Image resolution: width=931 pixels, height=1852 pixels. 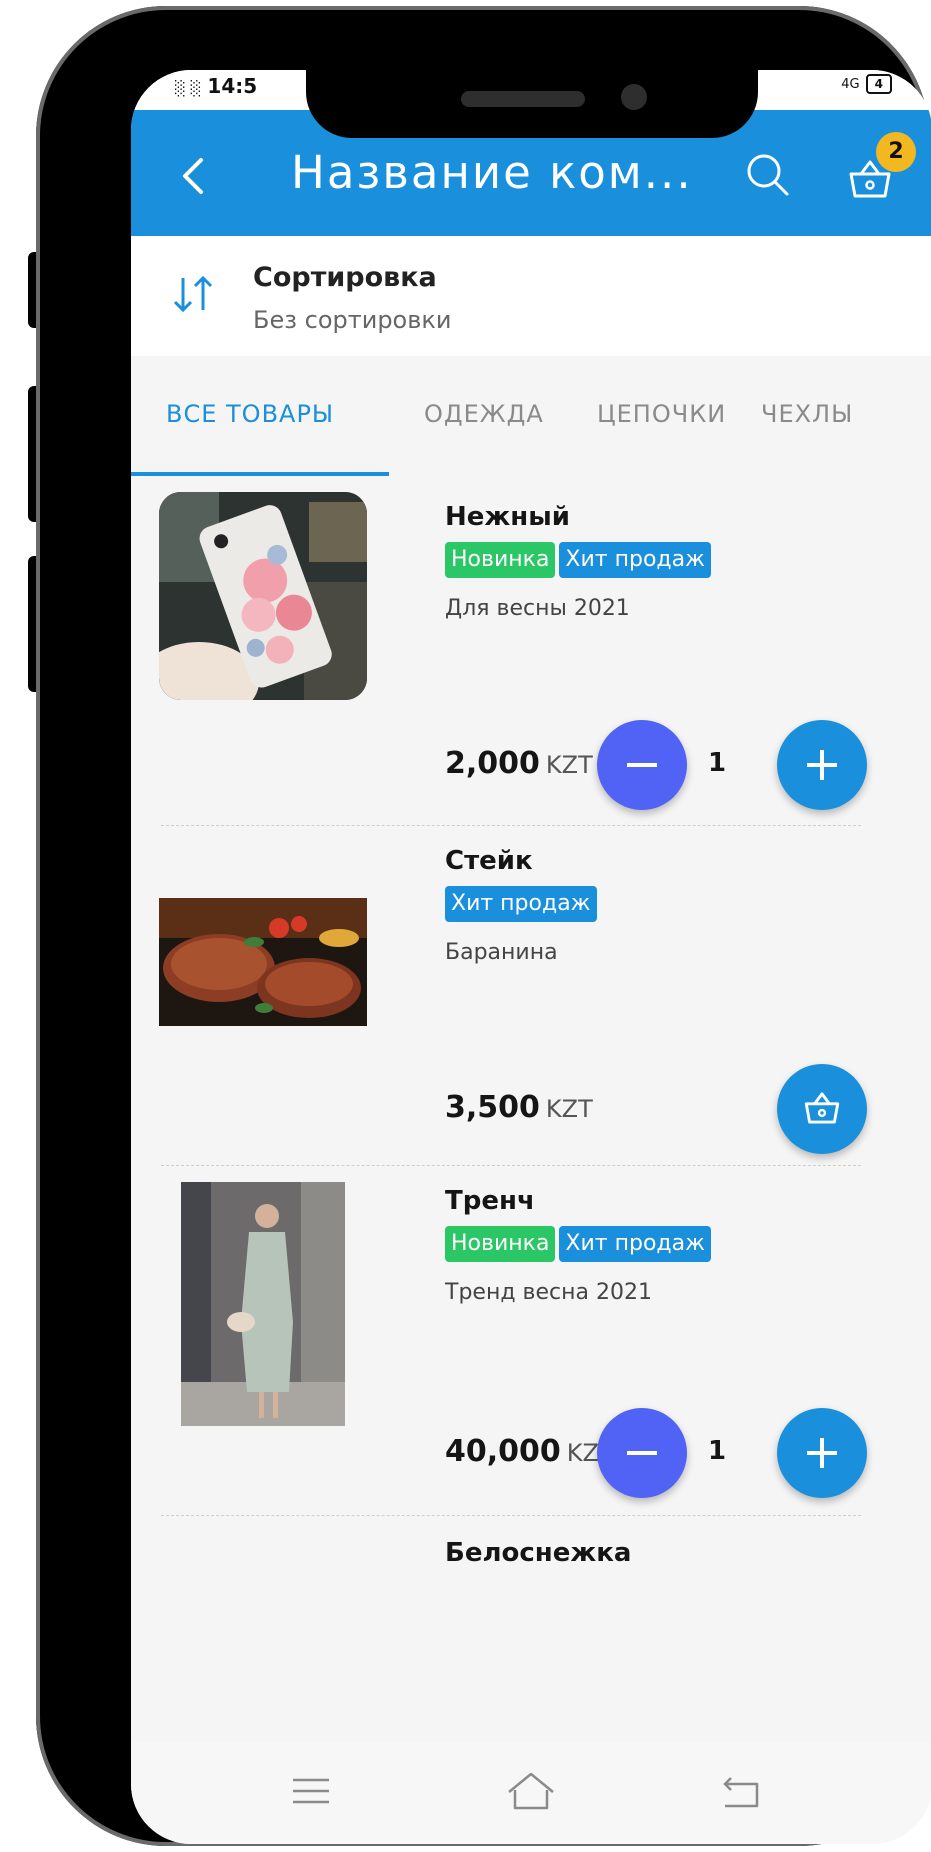 What do you see at coordinates (492, 1107) in the screenshot?
I see `price-value: 3,500` at bounding box center [492, 1107].